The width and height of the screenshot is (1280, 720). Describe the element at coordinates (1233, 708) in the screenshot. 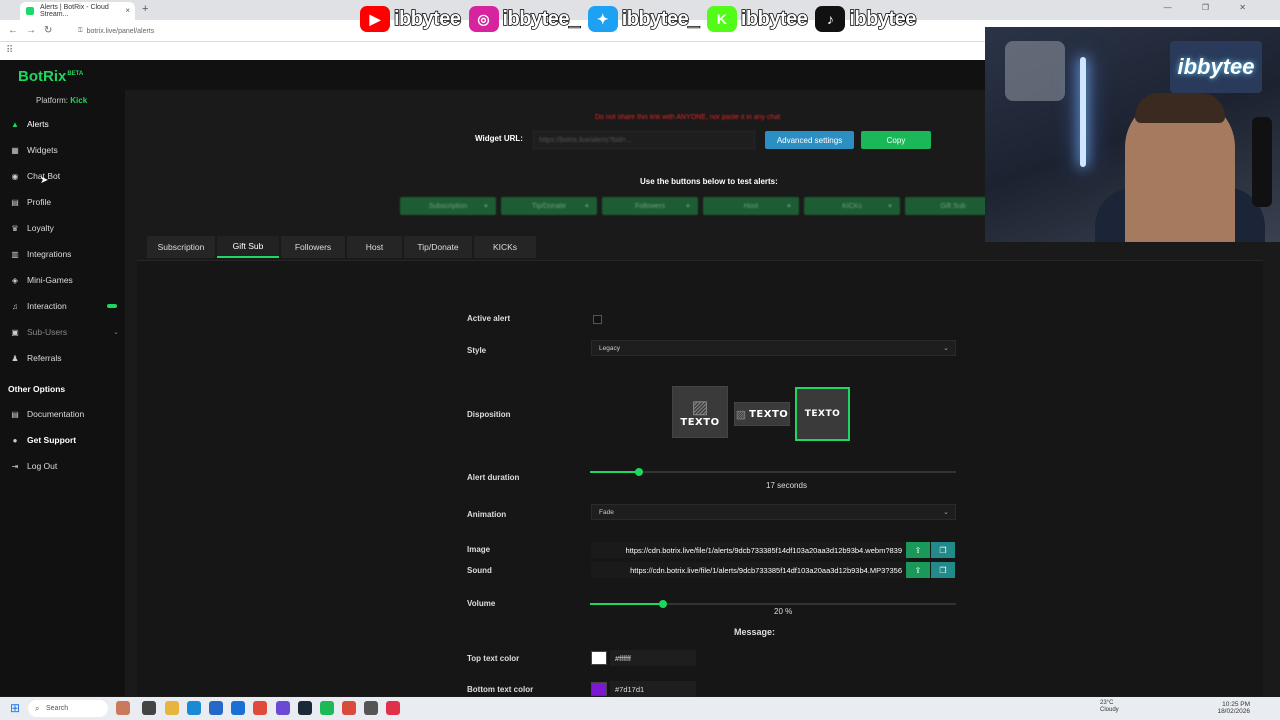

I see `clock: 10:25 PM 18/02/2026` at that location.